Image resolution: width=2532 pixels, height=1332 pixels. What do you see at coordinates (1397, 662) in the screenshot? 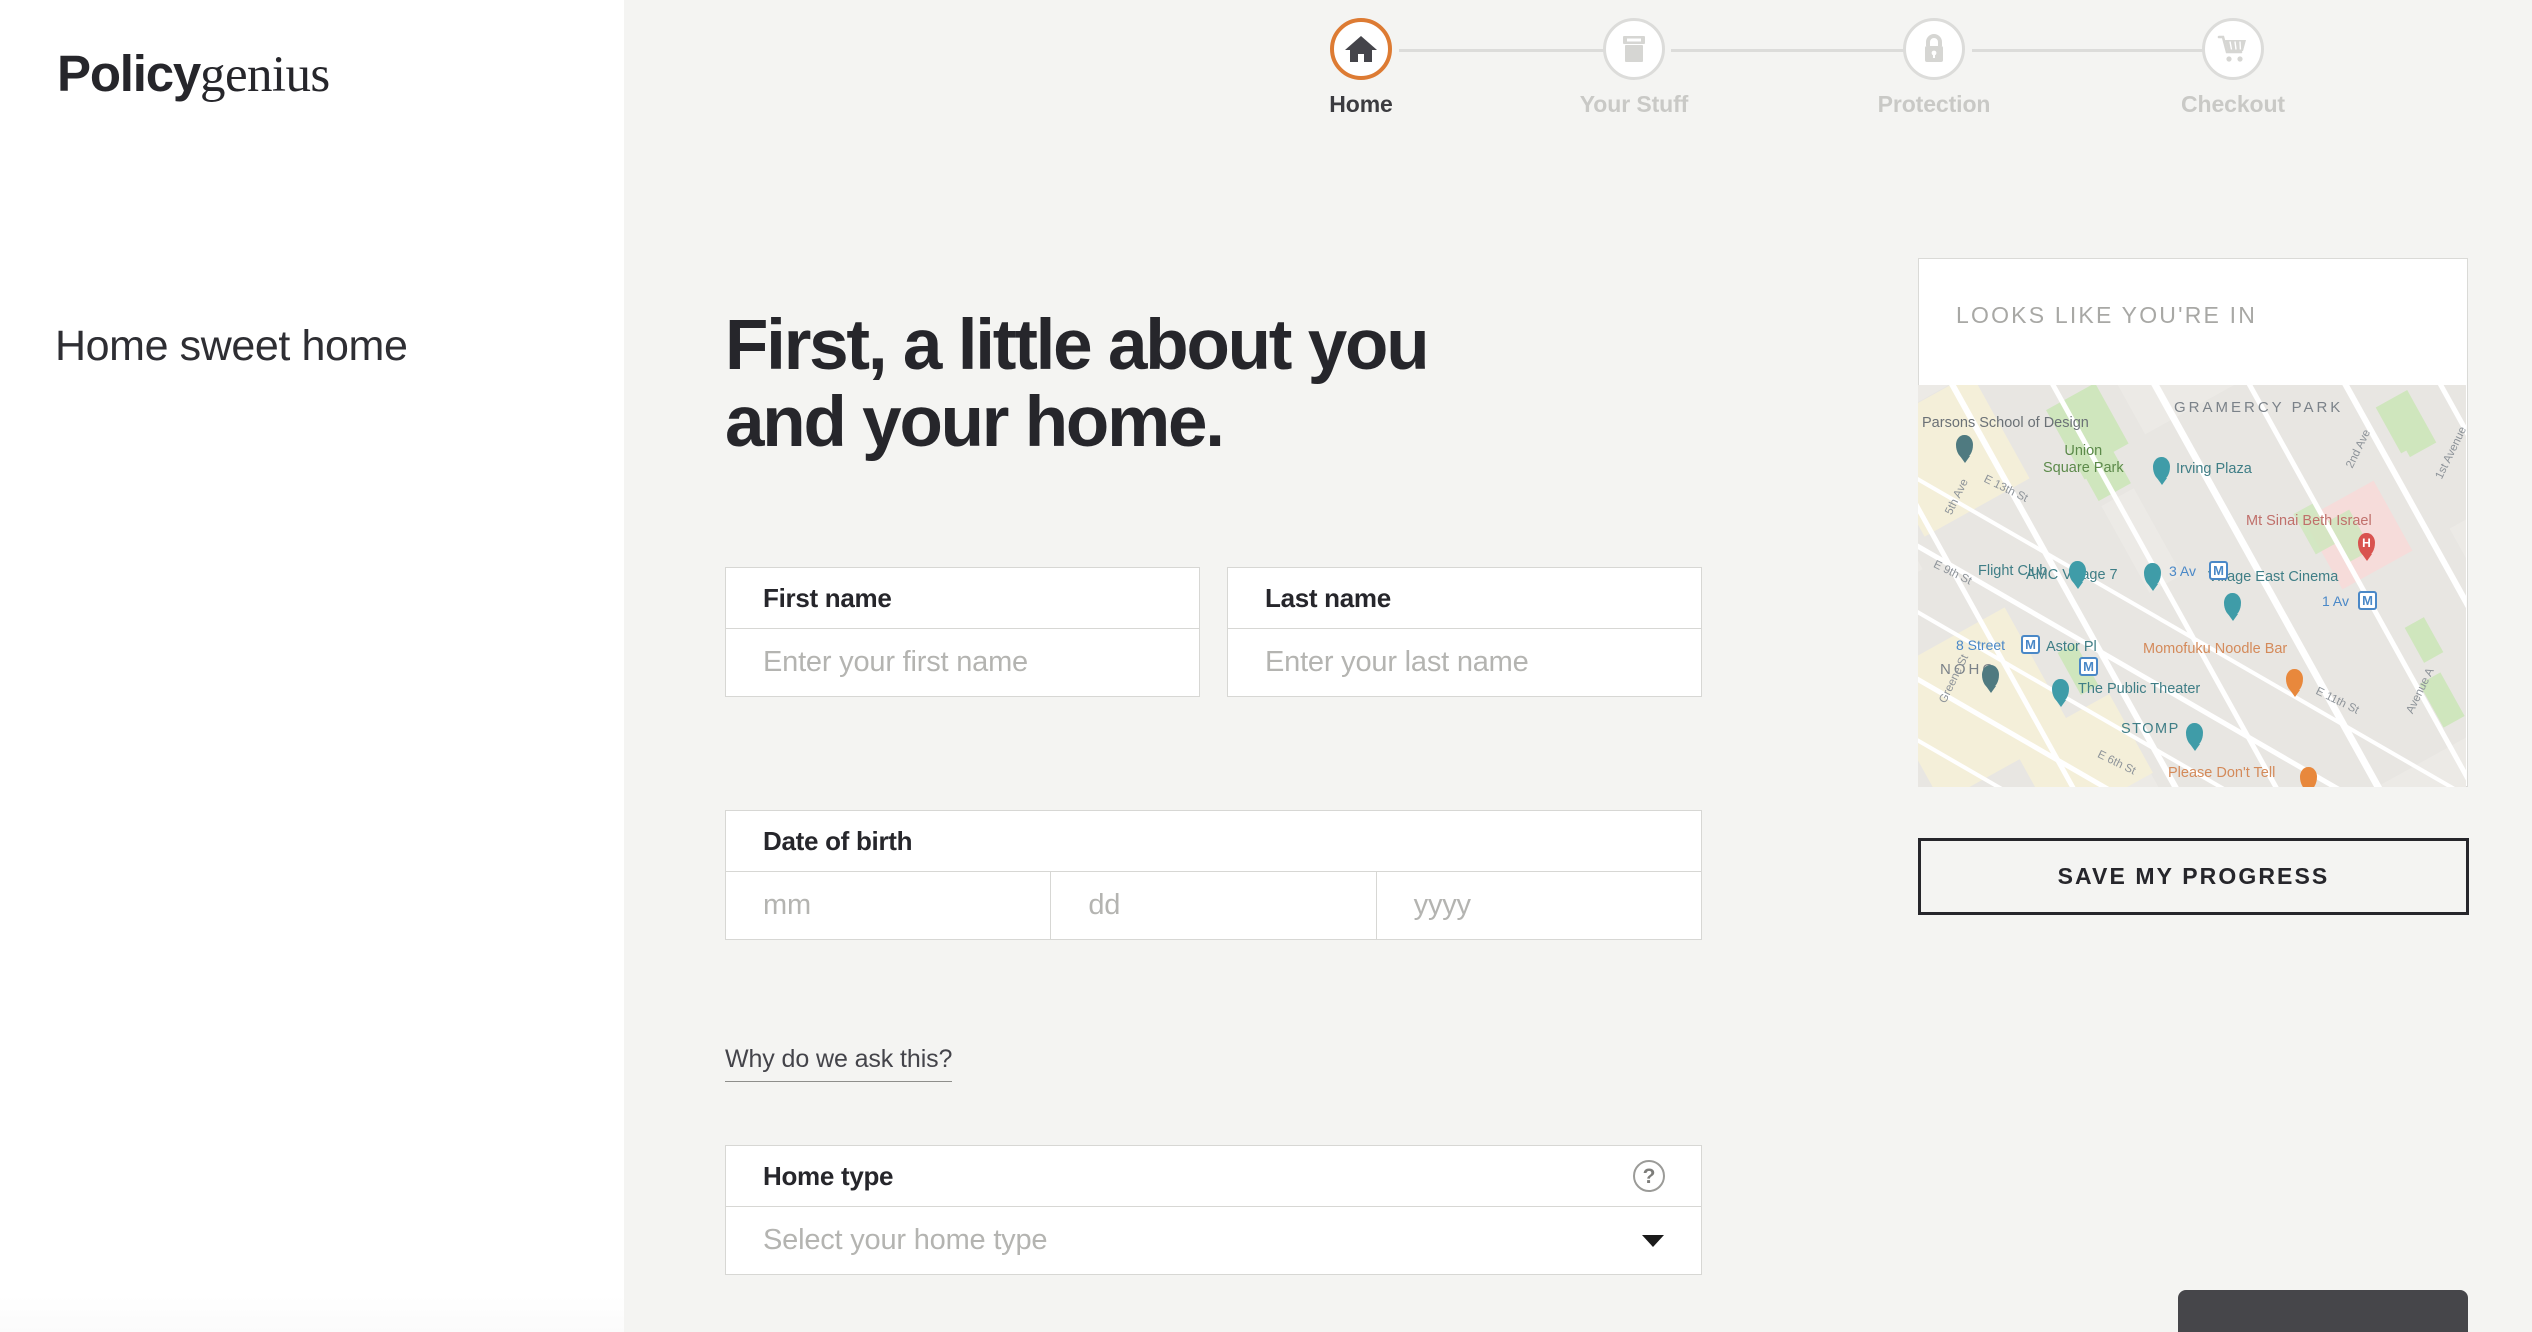
I see `last-name-placeholder: Enter your last name` at bounding box center [1397, 662].